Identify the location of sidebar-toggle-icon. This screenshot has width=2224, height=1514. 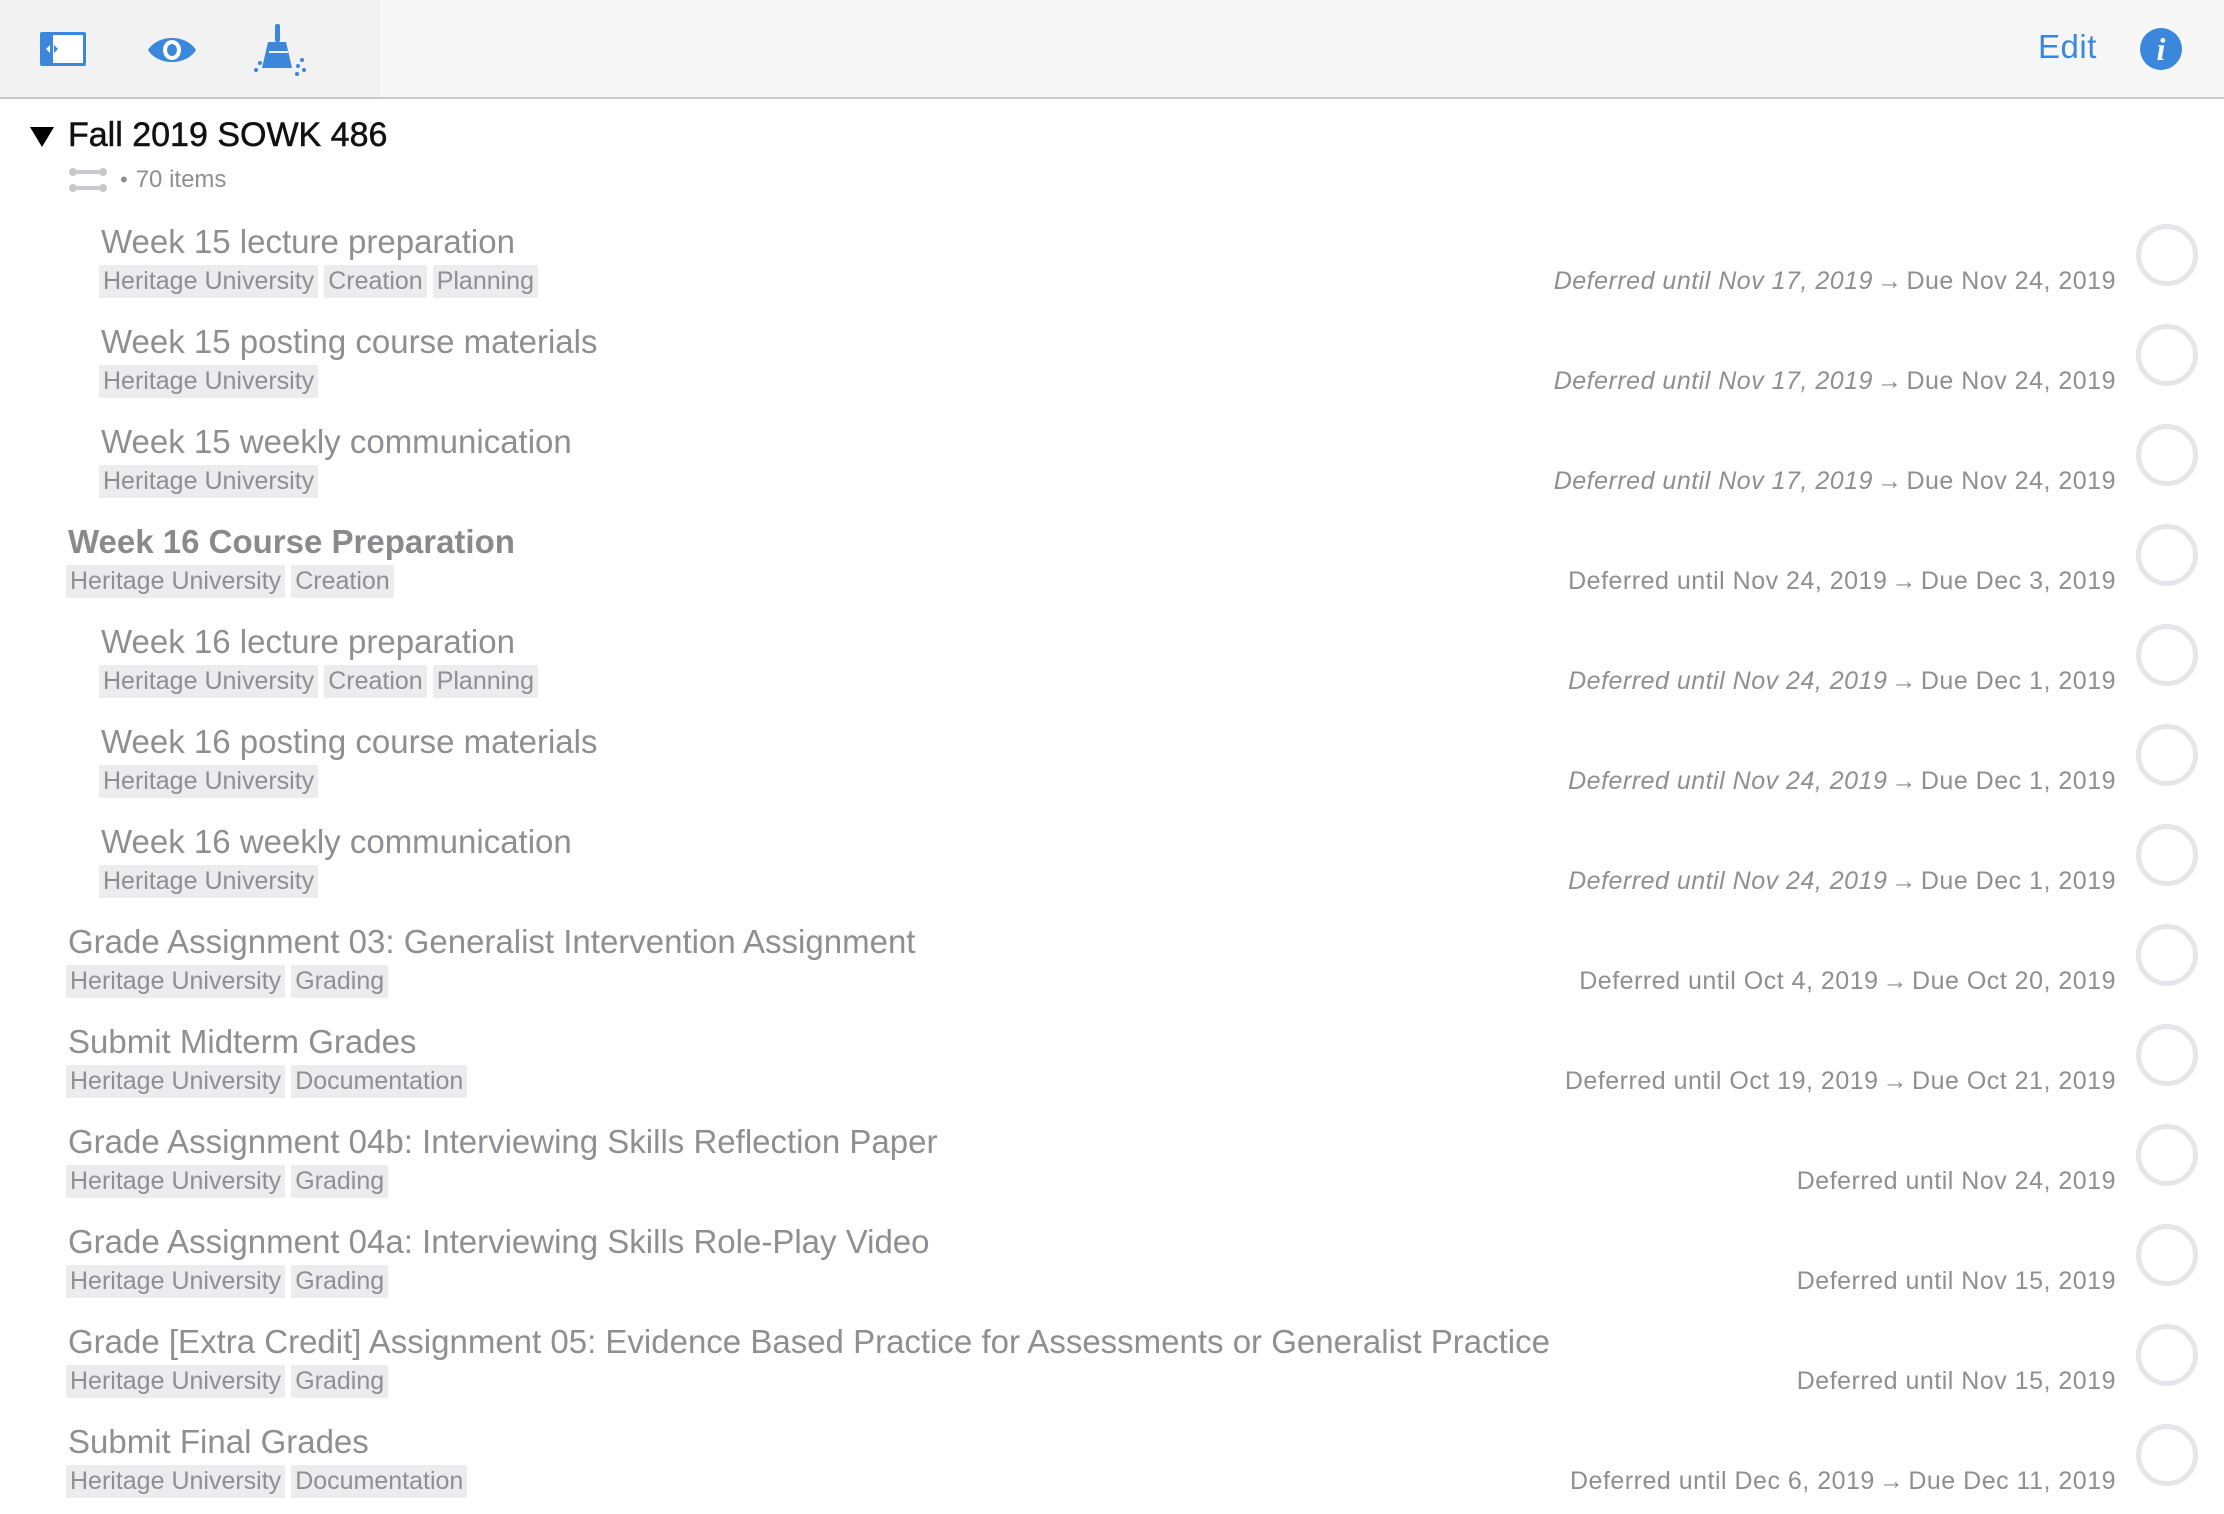
(64, 50).